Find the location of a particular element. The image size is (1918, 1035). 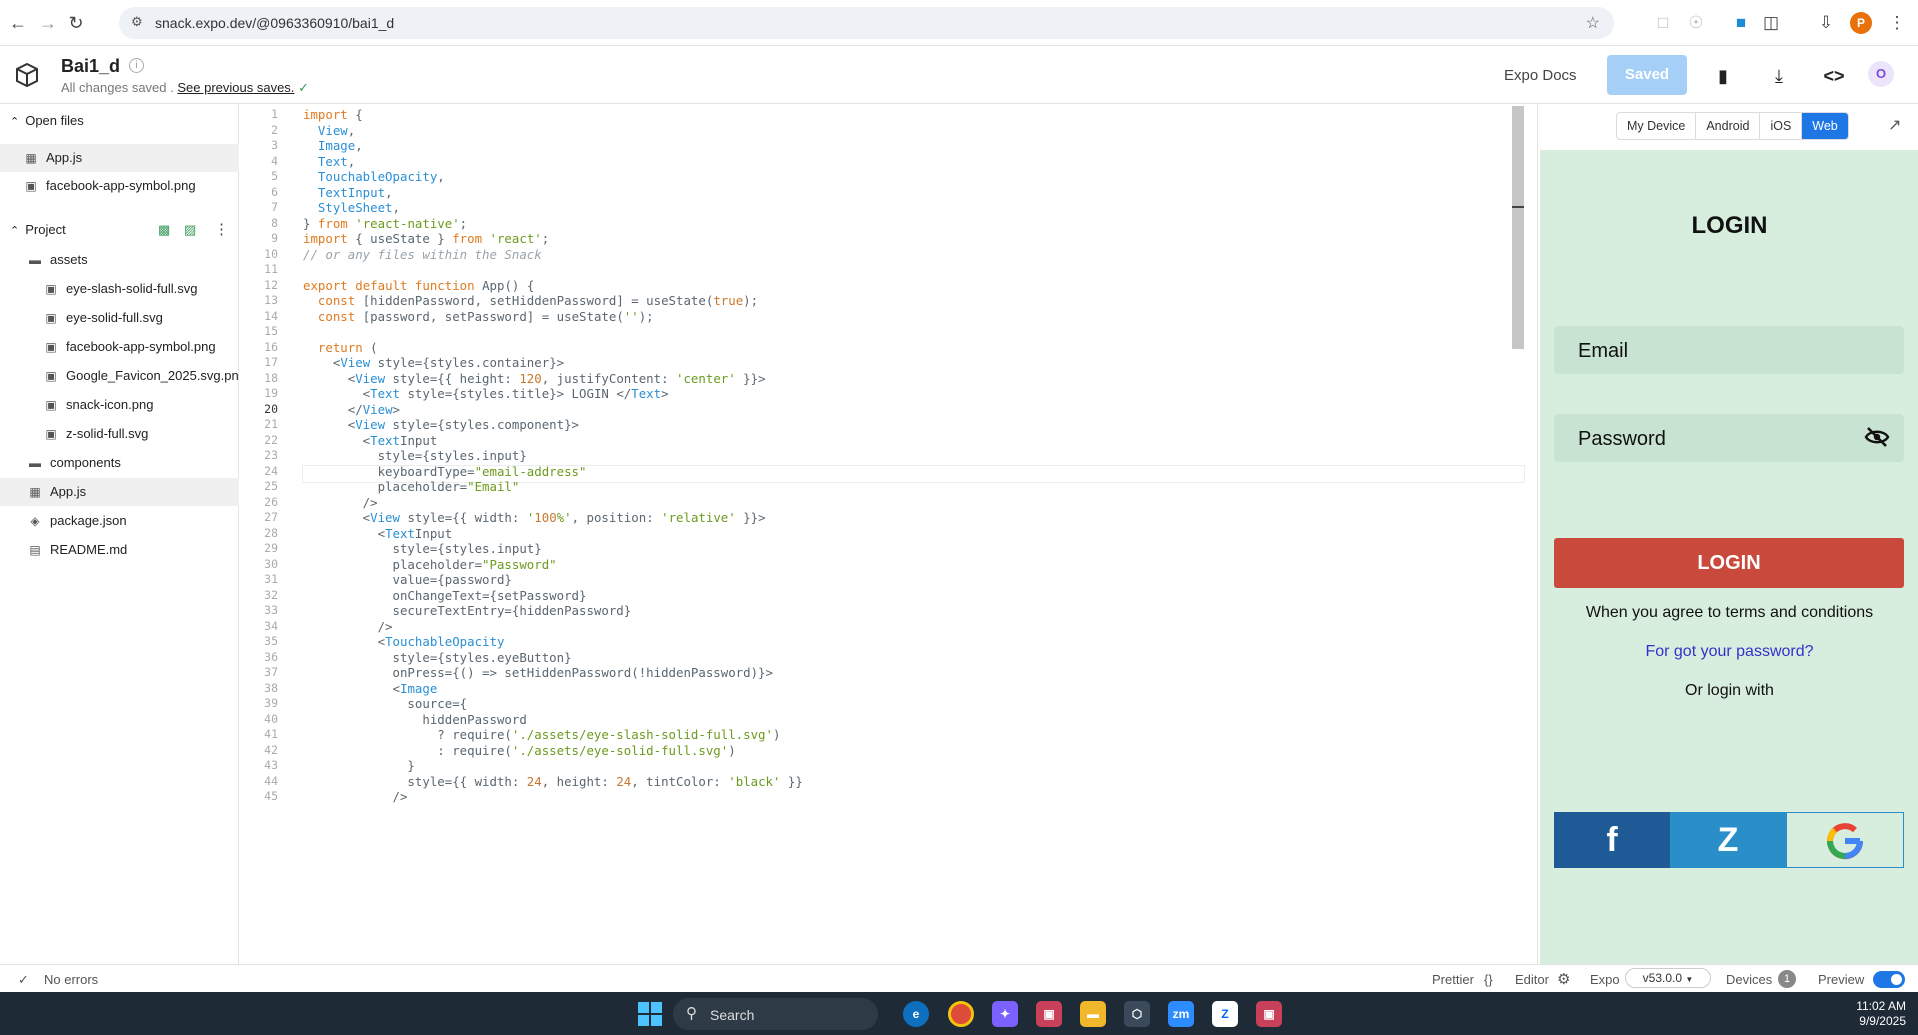

tab-ios: iOS is located at coordinates (1781, 126).